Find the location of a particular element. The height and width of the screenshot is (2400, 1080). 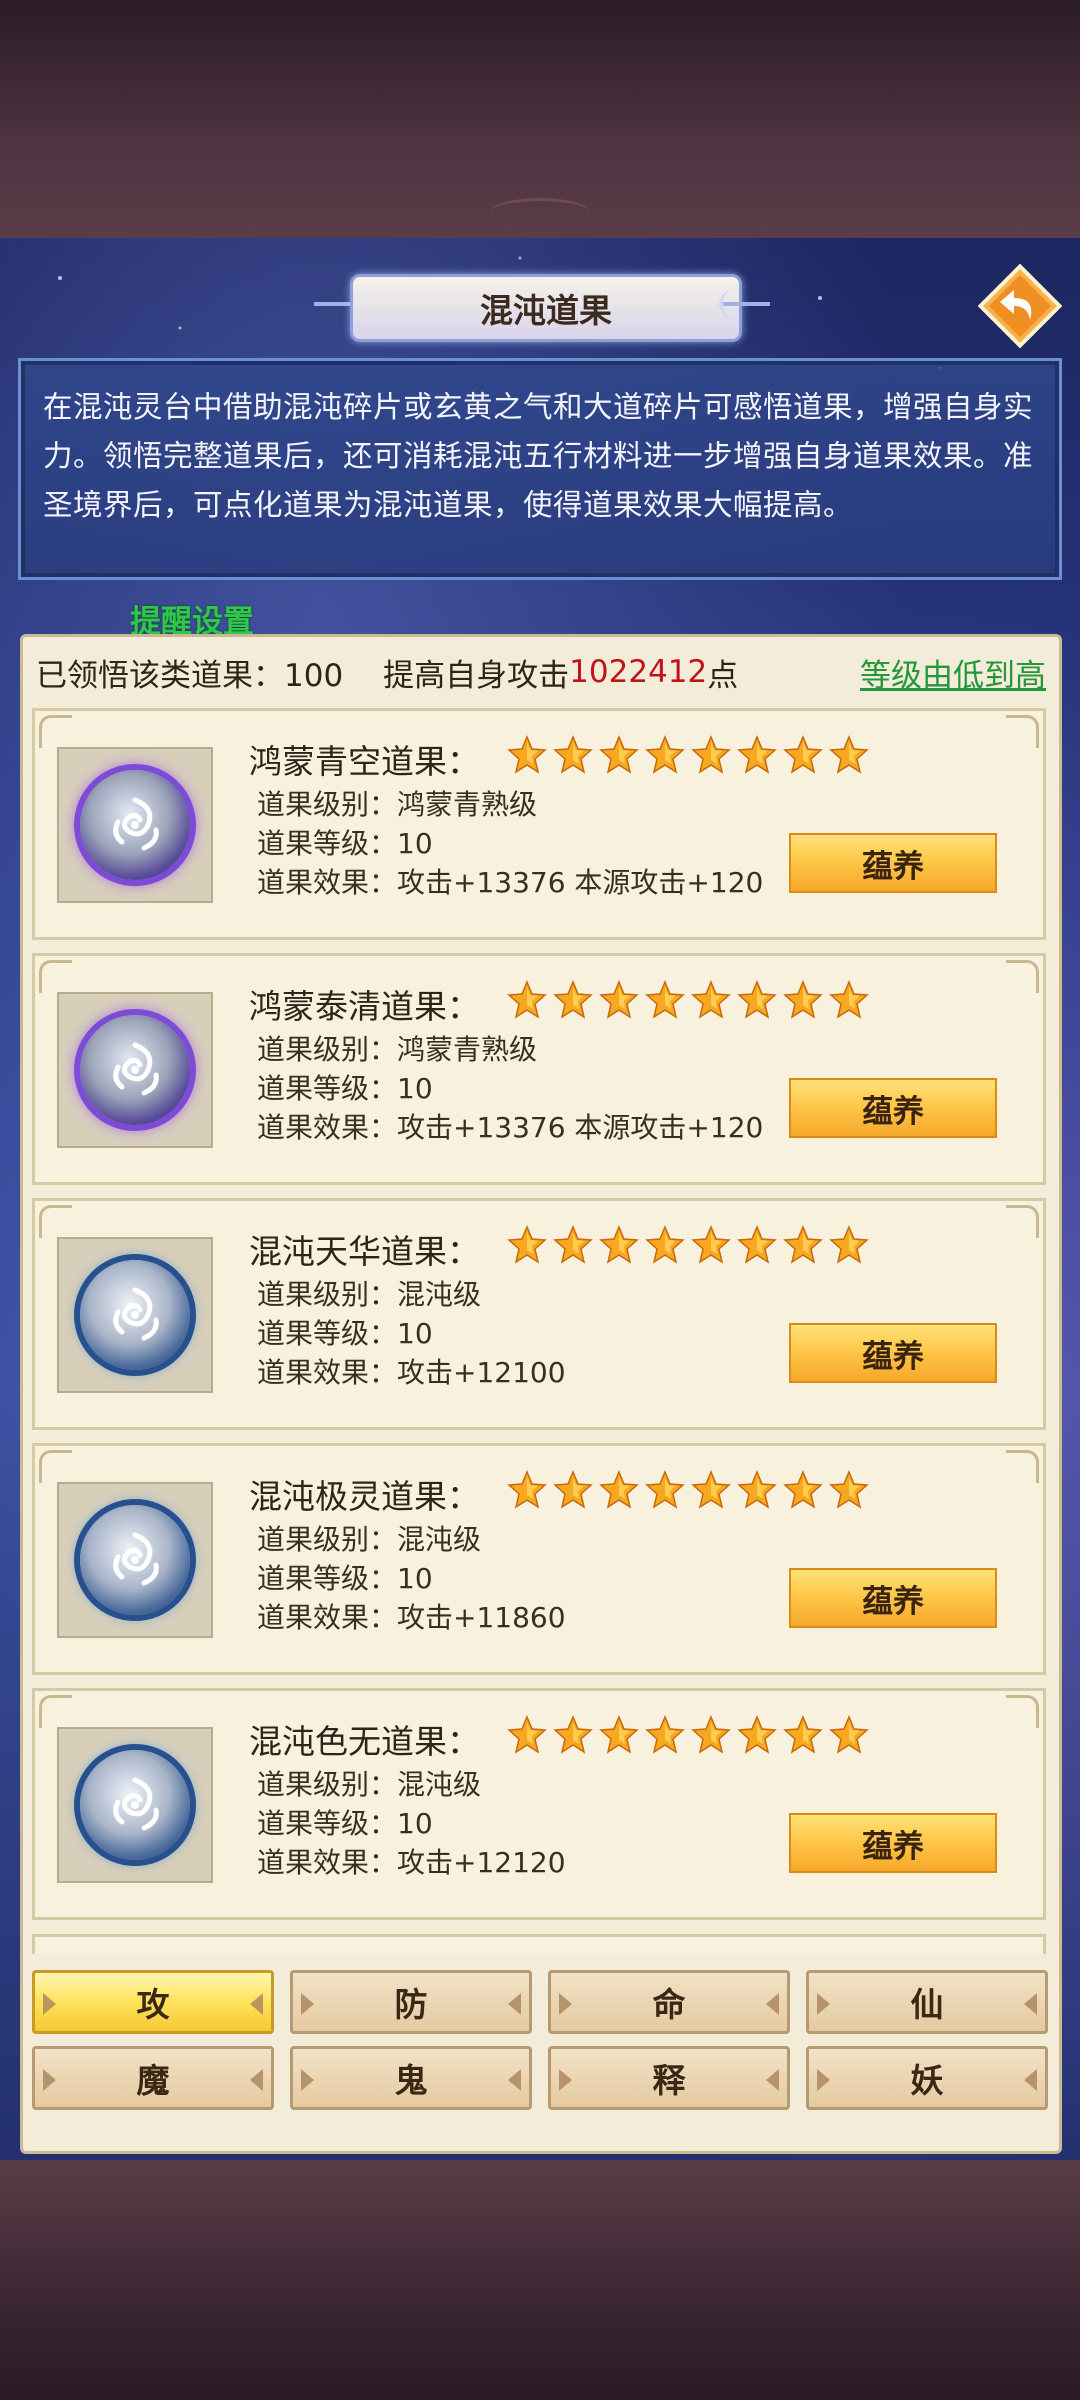

fruit-info: 道果级别：鸿蒙青熟级 道果等级：10 道果效果：攻击+13376 本源攻击+120 is located at coordinates (510, 1088).